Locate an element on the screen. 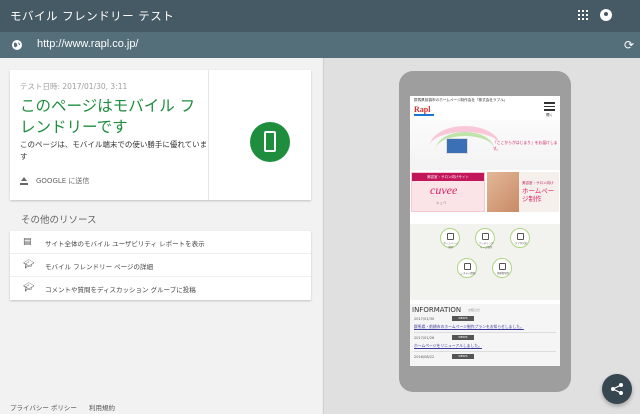  site-tagline: 群馬県前橋市のホームページ制作会社「株式会社ラプル」 is located at coordinates (461, 100).